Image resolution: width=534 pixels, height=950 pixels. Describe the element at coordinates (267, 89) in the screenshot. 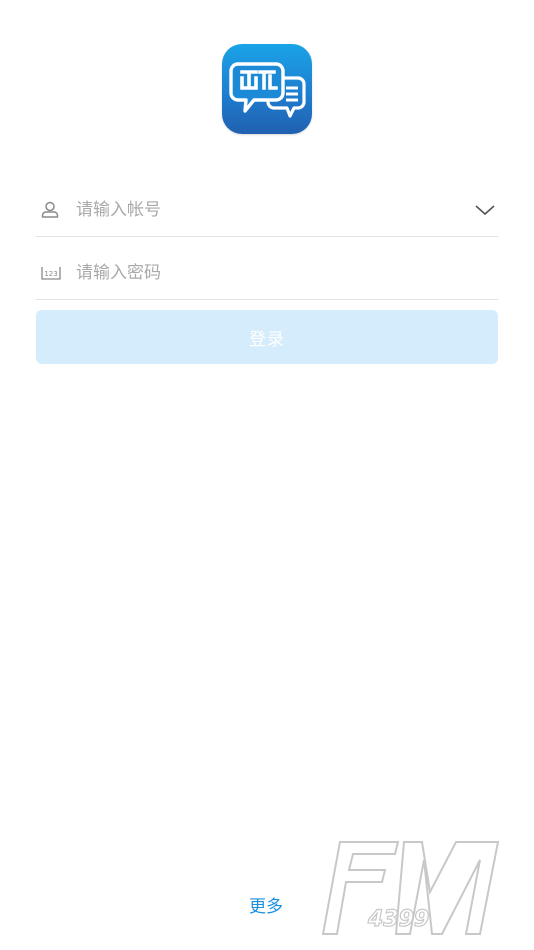

I see `app-logo-icon` at that location.